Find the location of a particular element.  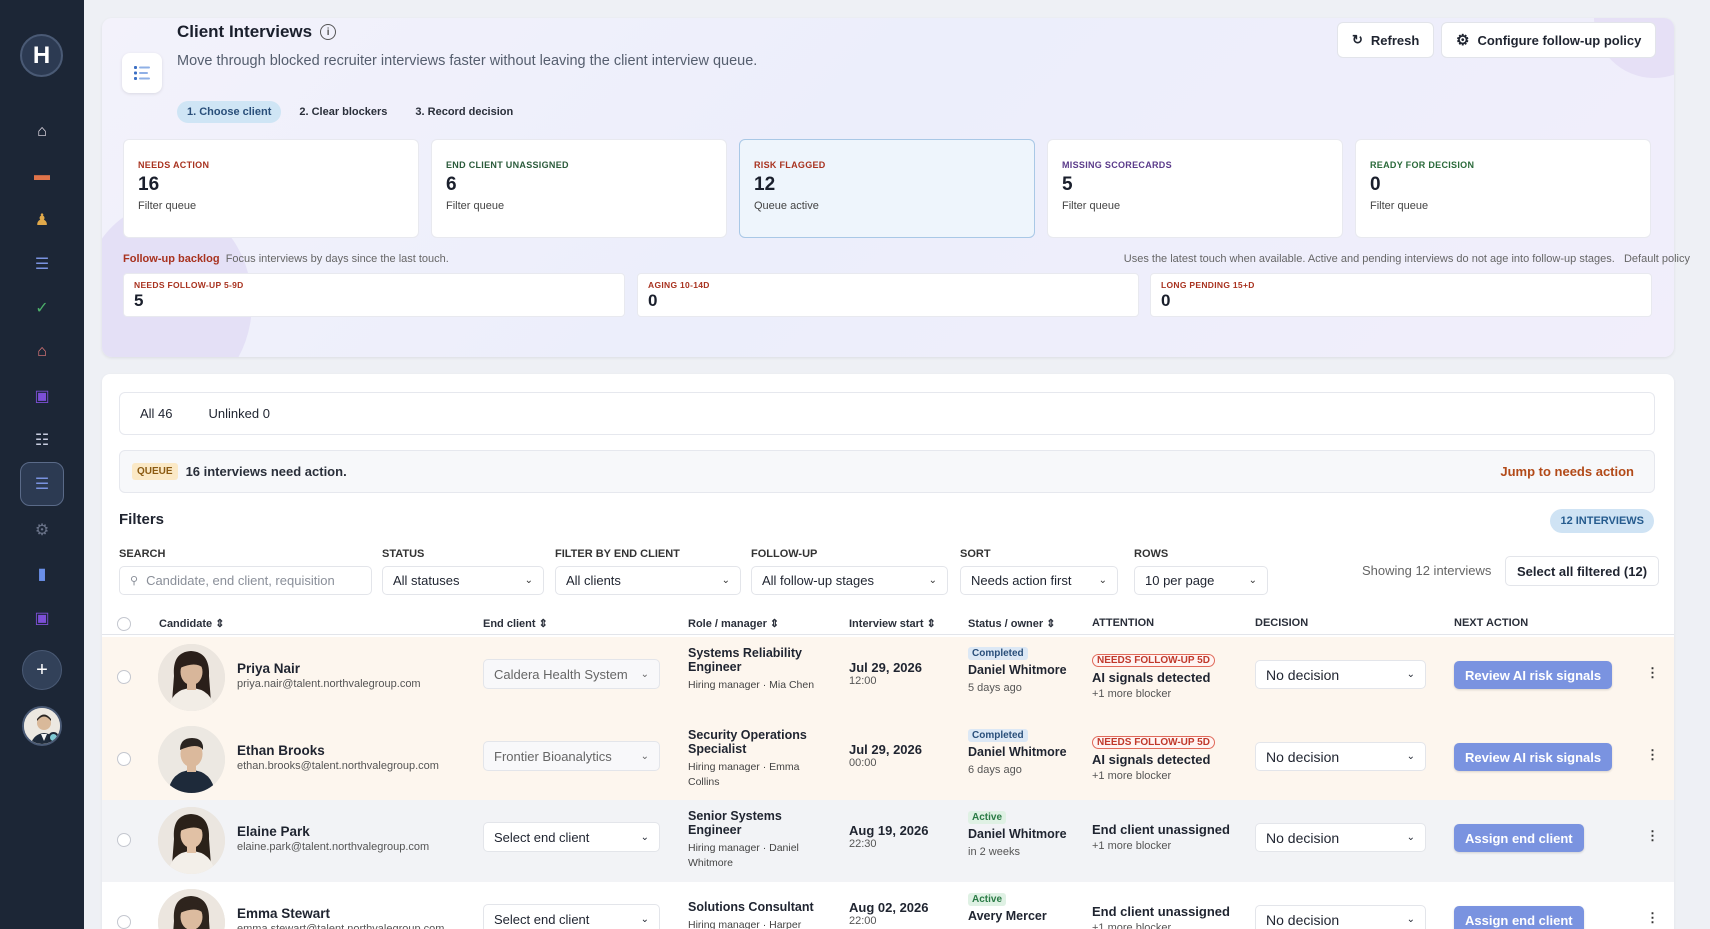

add-button: + is located at coordinates (42, 670).